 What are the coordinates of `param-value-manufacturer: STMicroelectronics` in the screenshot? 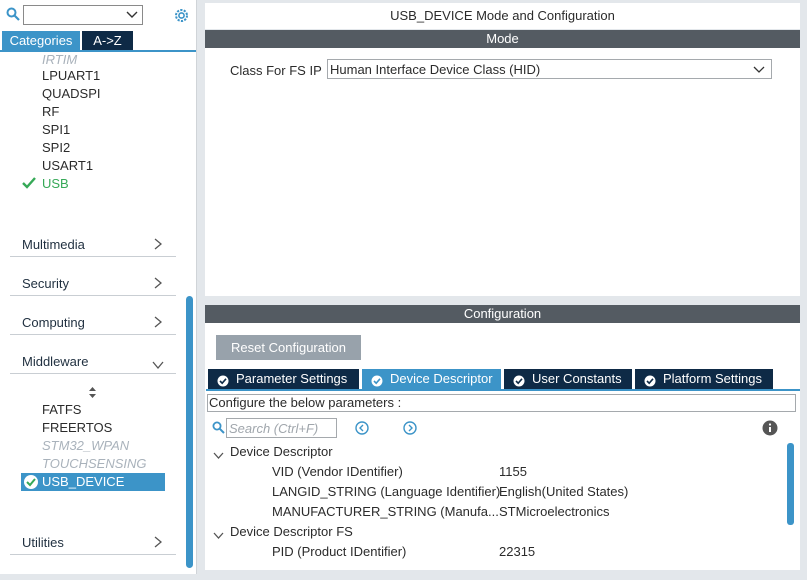 It's located at (554, 511).